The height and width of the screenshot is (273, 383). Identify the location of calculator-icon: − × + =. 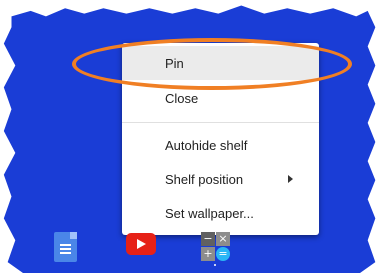
(216, 247).